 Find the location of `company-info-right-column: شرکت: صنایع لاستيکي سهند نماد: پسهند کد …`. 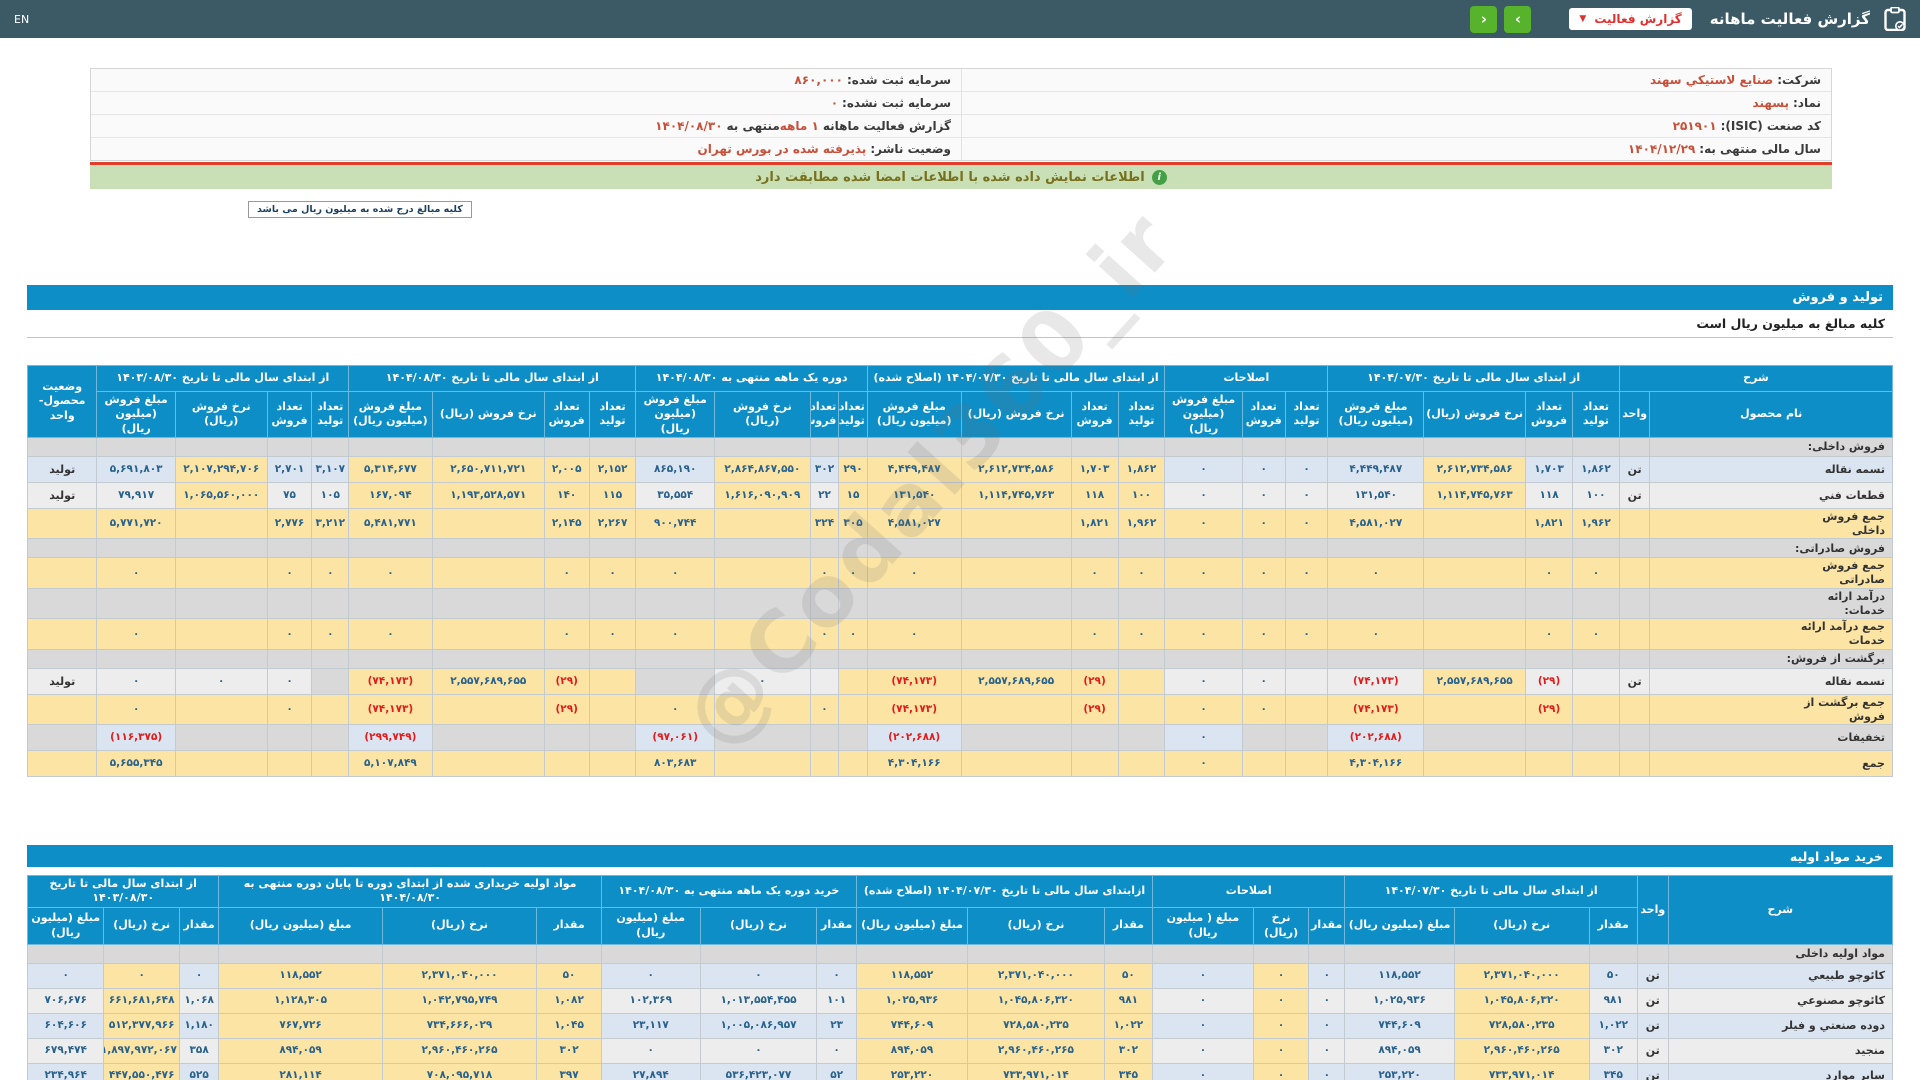

company-info-right-column: شرکت: صنایع لاستيکي سهند نماد: پسهند کد … is located at coordinates (1396, 114).